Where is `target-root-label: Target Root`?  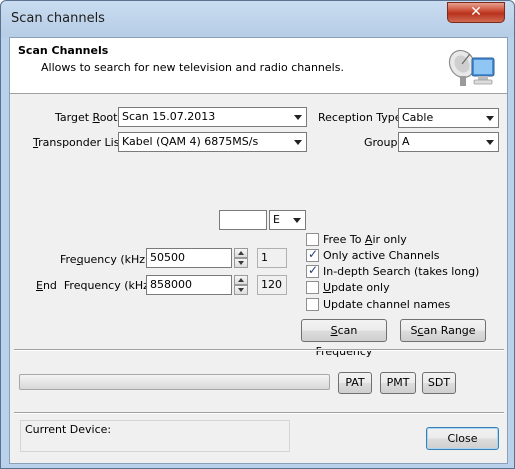 target-root-label: Target Root is located at coordinates (86, 117).